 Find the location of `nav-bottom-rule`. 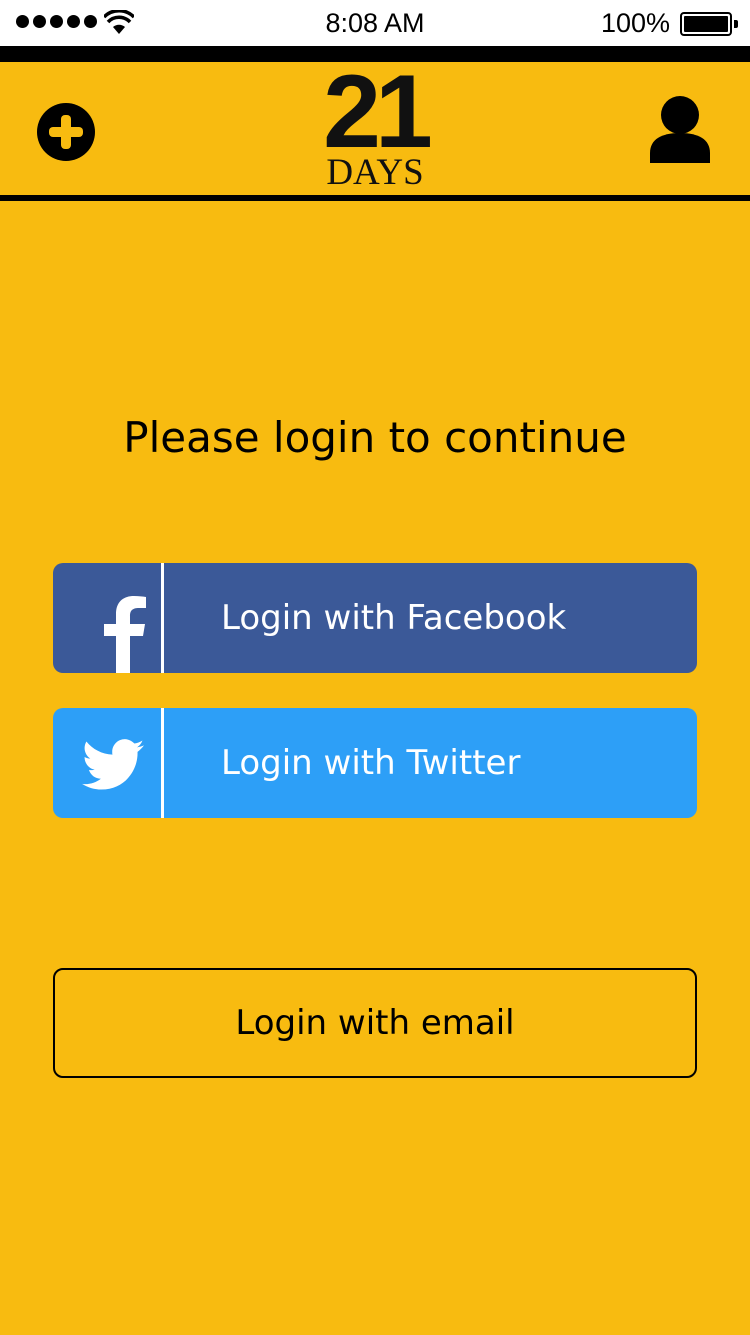

nav-bottom-rule is located at coordinates (375, 198).